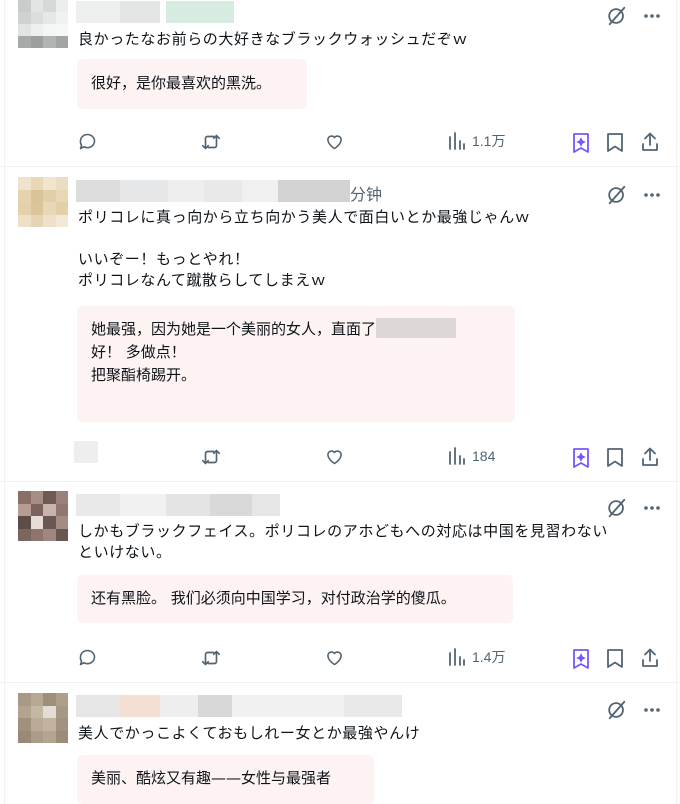 Image resolution: width=680 pixels, height=804 pixels. What do you see at coordinates (192, 84) in the screenshot?
I see `translation-box: 很好，是你最喜欢的黑洗。` at bounding box center [192, 84].